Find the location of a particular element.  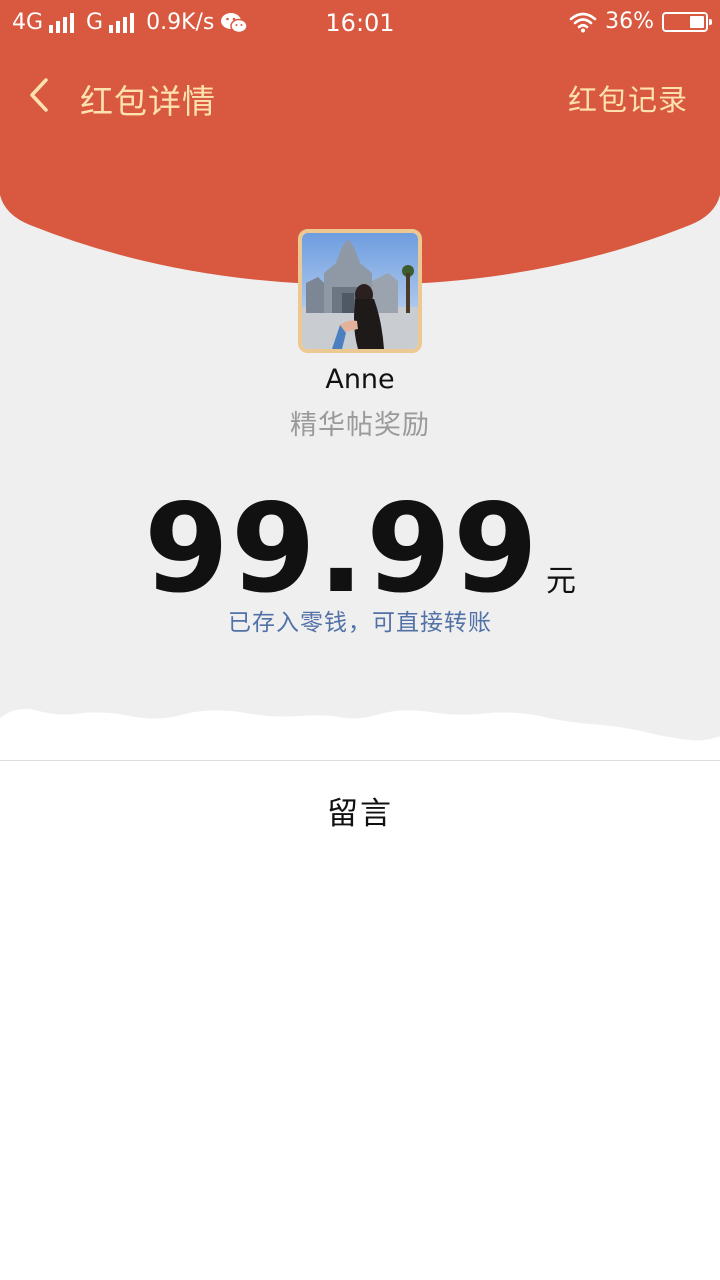

amount-display: 99.99 元 is located at coordinates (360, 549).